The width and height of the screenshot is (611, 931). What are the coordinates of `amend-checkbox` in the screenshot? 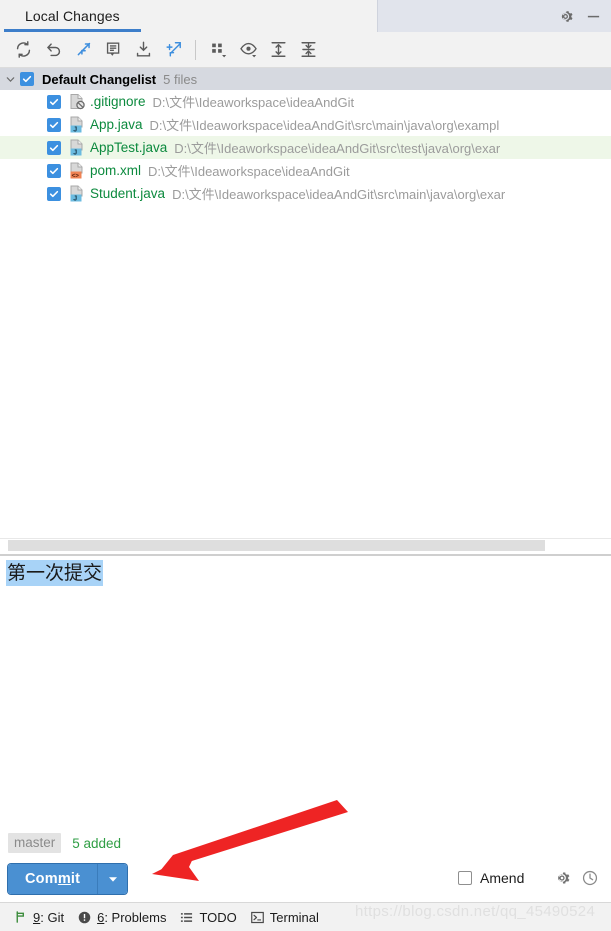 It's located at (465, 878).